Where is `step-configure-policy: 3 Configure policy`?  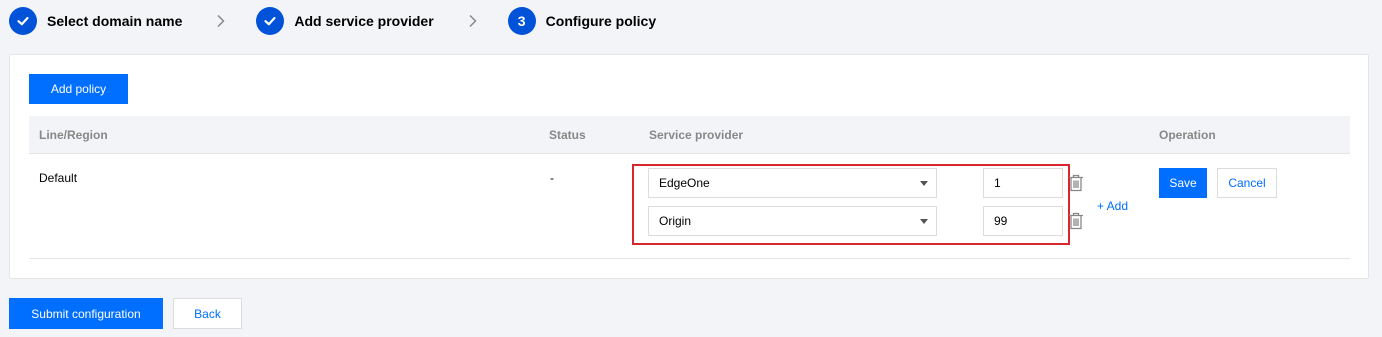 step-configure-policy: 3 Configure policy is located at coordinates (582, 21).